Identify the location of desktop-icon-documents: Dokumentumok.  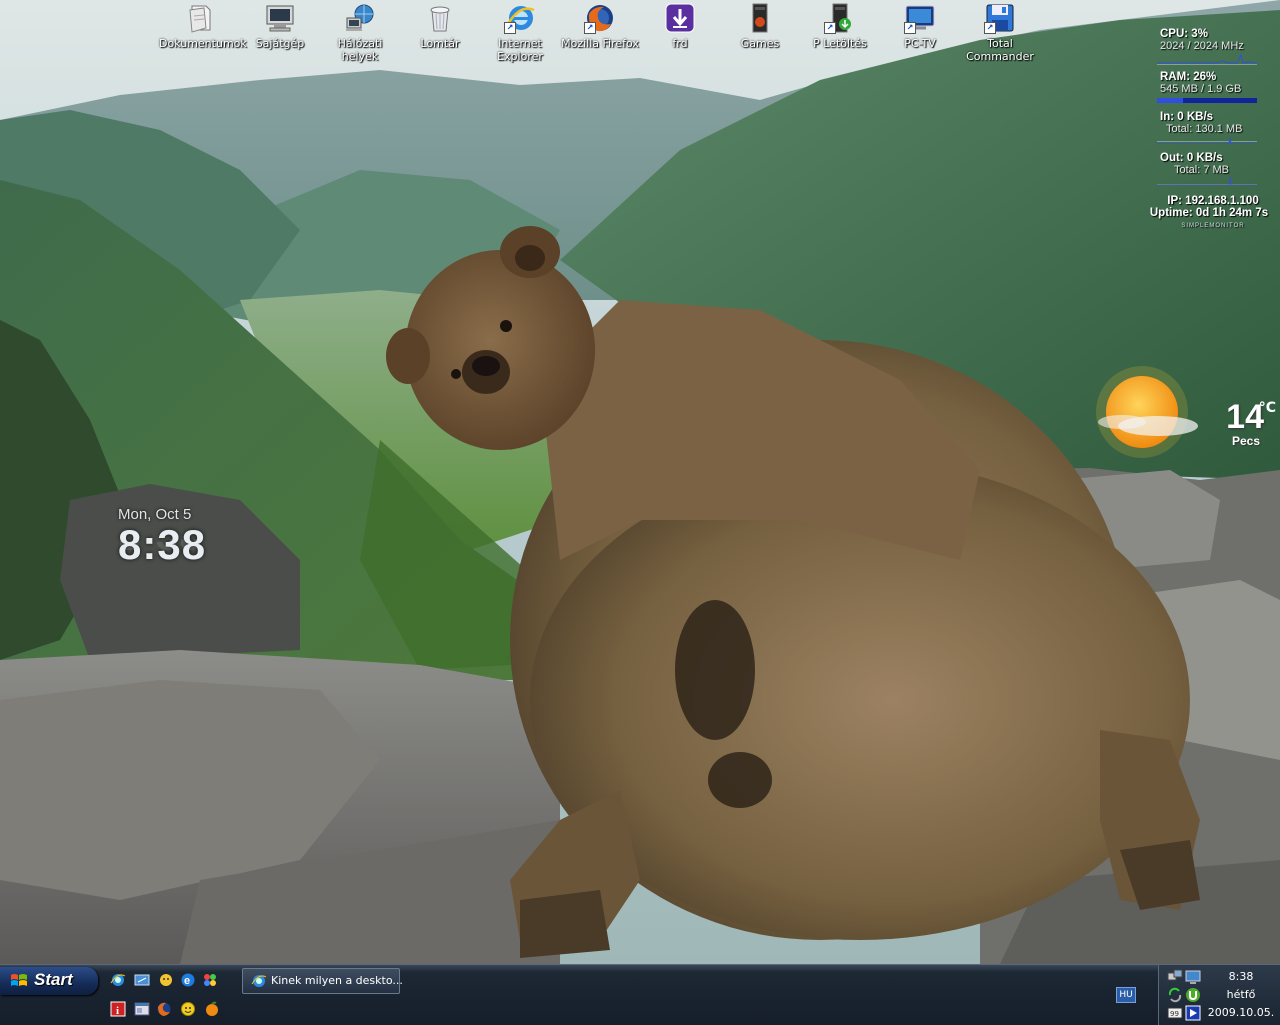
(203, 26).